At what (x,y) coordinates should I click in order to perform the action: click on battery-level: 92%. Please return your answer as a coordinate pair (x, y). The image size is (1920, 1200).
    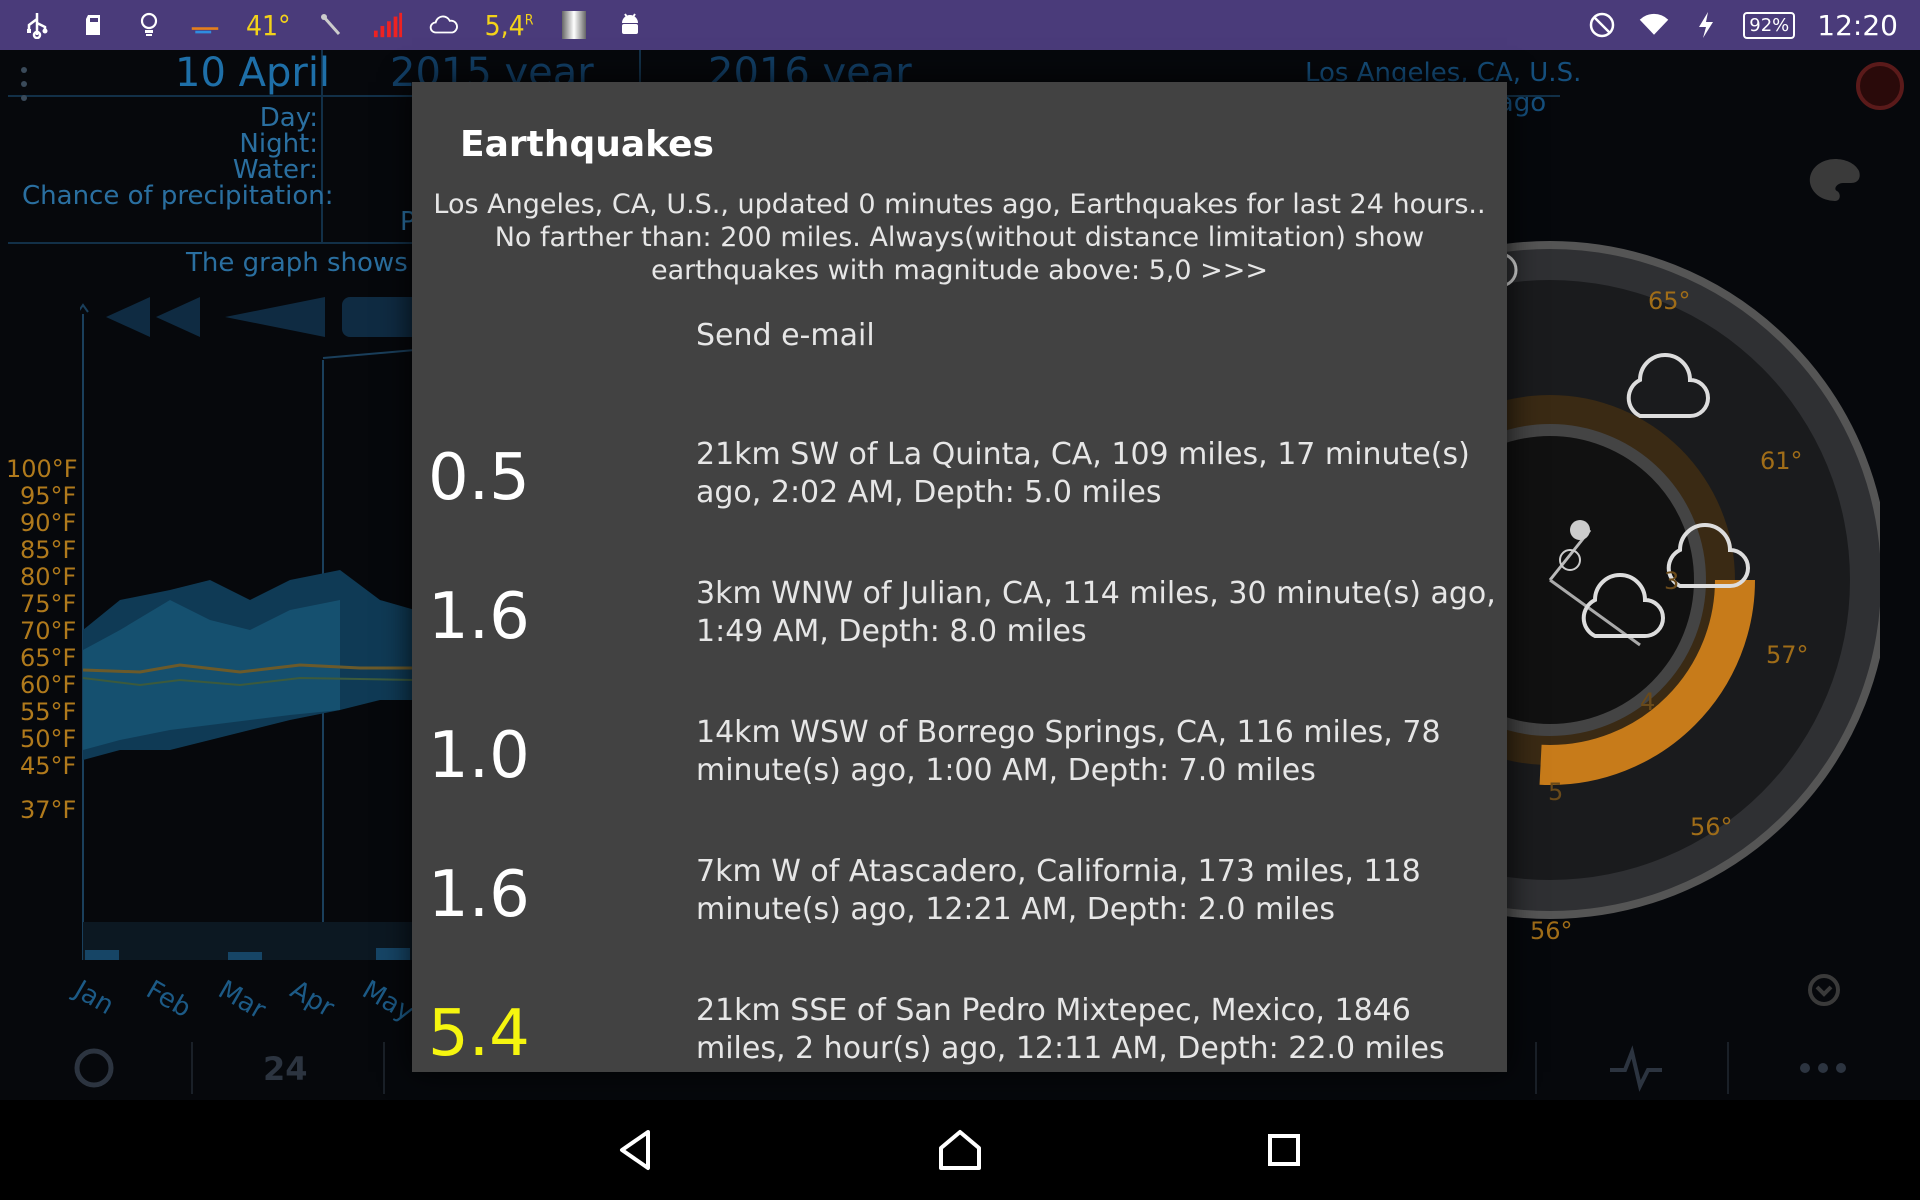
    Looking at the image, I should click on (1769, 25).